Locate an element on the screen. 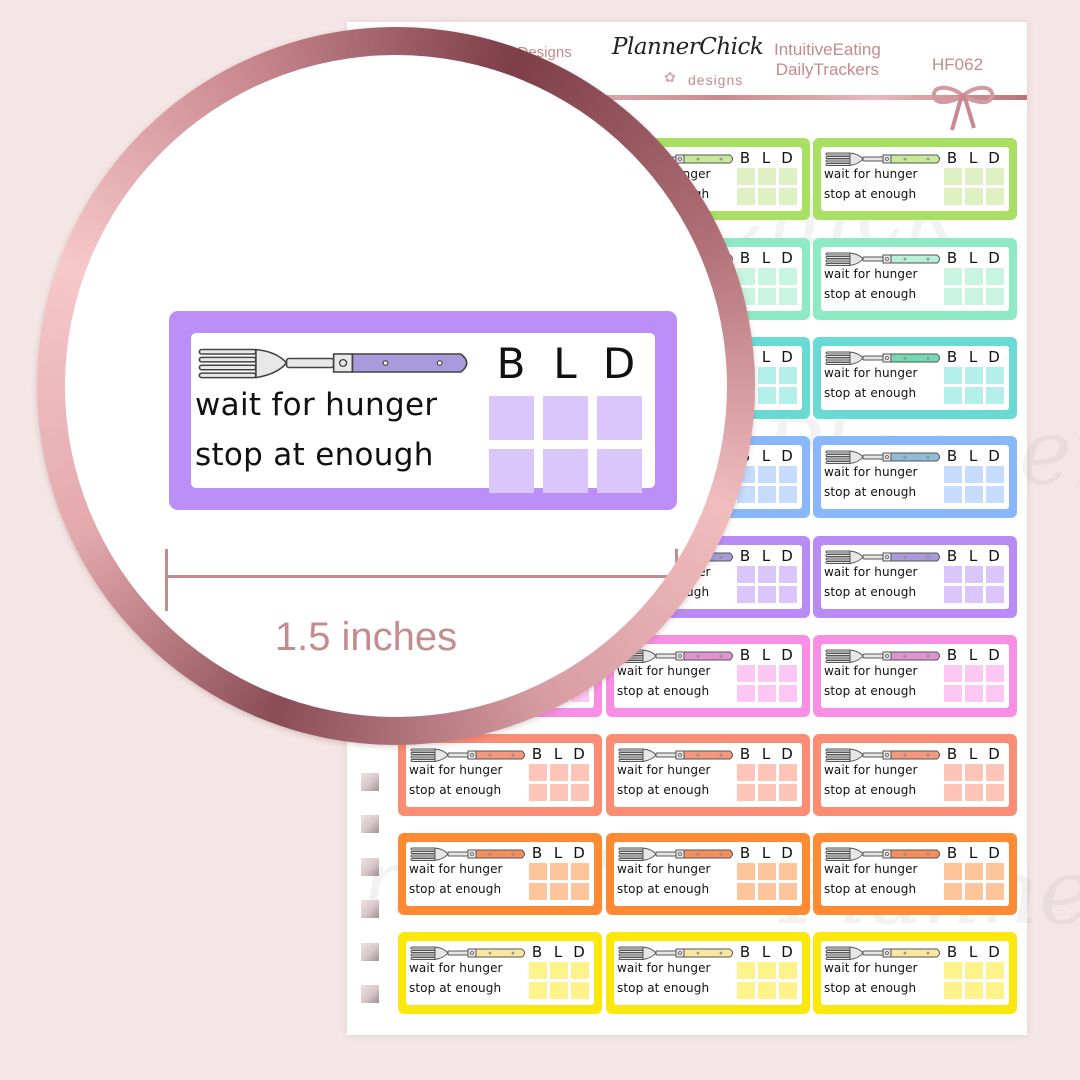 This screenshot has height=1080, width=1080. tracker-sticker-mint: B L D wait for hunger stop at enough is located at coordinates (915, 279).